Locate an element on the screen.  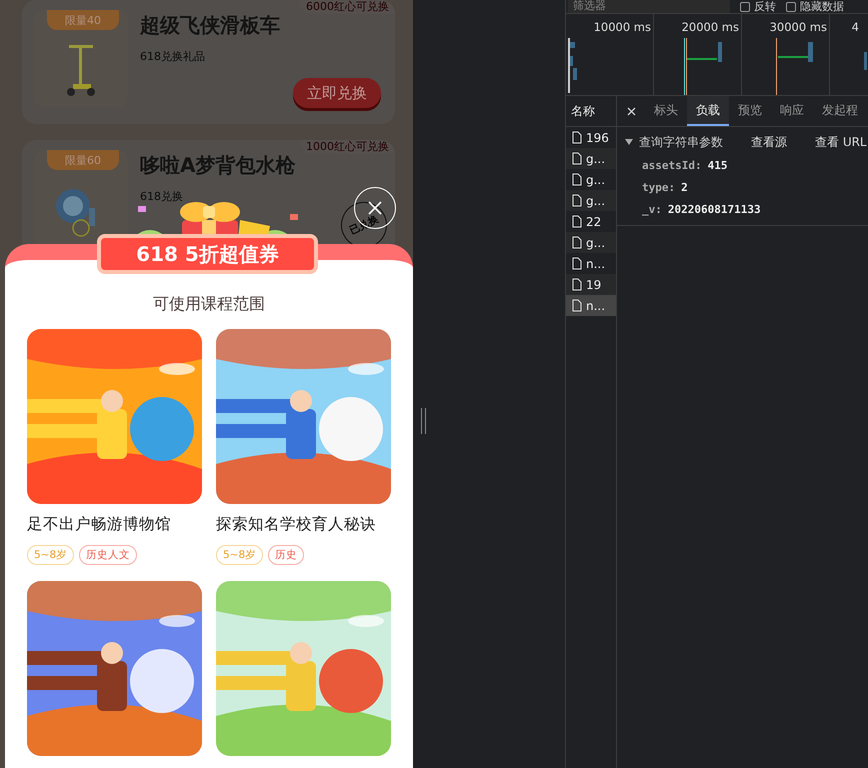
param-key: type: is located at coordinates (659, 187).